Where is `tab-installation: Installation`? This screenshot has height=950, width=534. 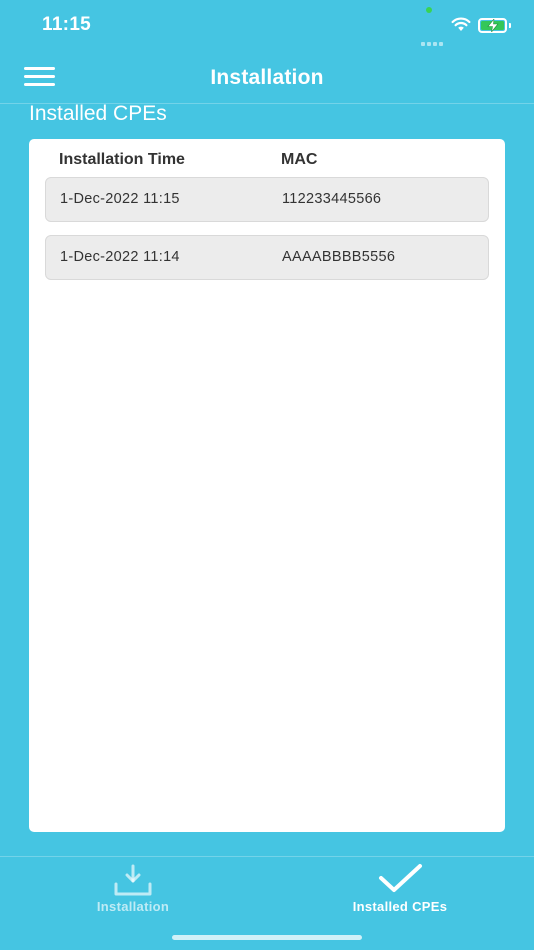
tab-installation: Installation is located at coordinates (133, 892).